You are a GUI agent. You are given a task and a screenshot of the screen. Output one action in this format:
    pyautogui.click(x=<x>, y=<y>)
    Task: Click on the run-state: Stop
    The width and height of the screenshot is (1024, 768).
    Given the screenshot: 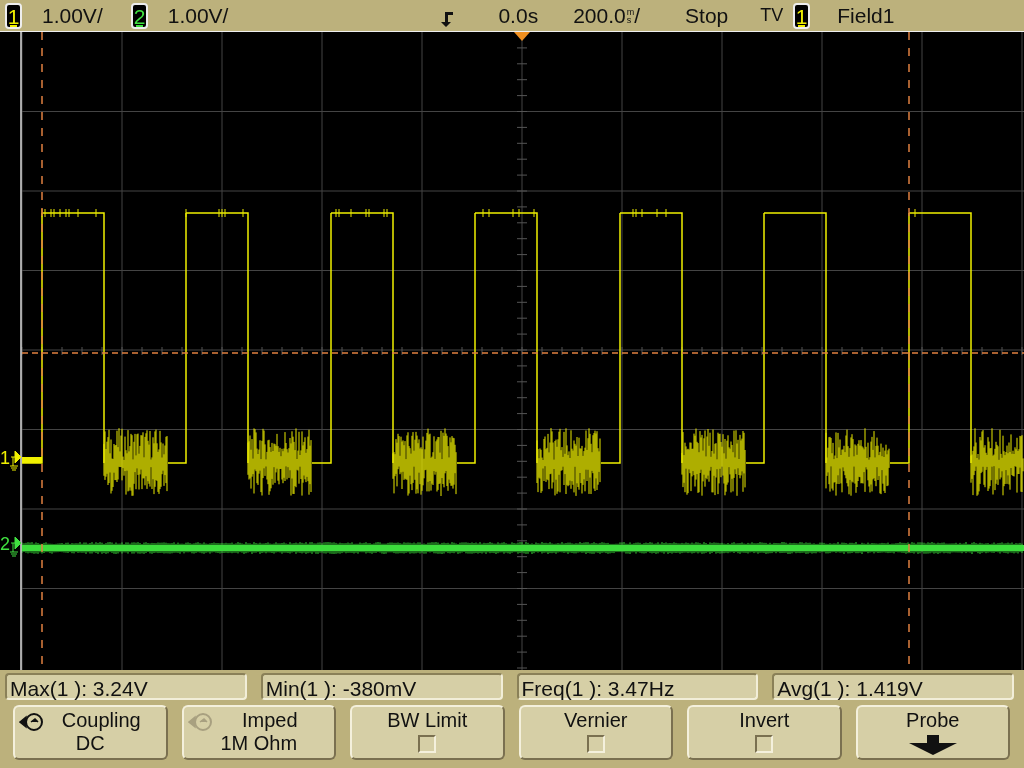 What is the action you would take?
    pyautogui.click(x=707, y=15)
    